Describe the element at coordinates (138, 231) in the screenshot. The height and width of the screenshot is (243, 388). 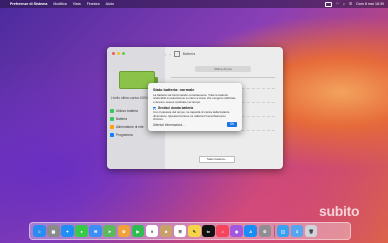
I see `facetime-icon: ▶` at that location.